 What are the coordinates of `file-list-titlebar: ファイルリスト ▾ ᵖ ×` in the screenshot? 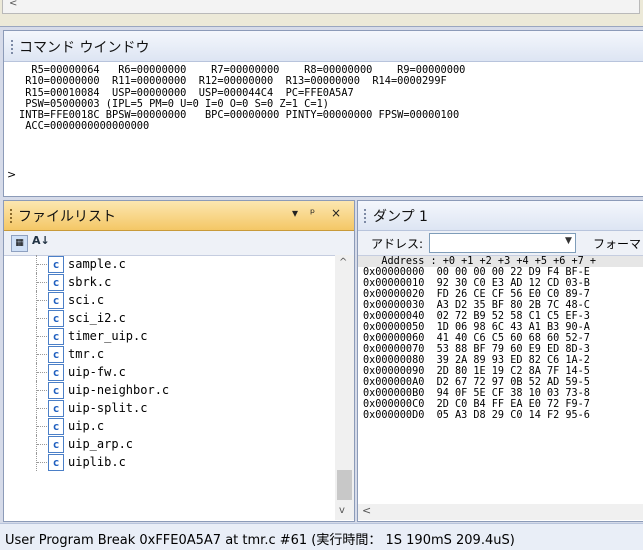 It's located at (179, 216).